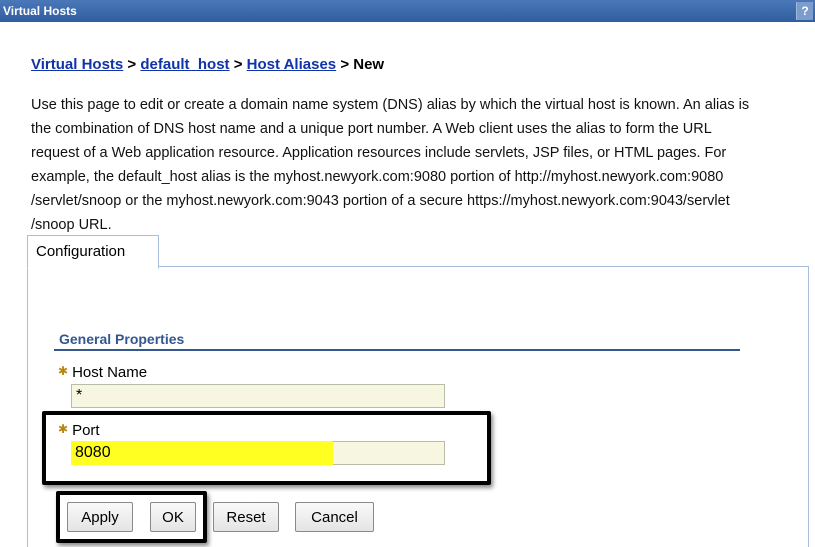 This screenshot has height=547, width=815. I want to click on section-divider, so click(397, 350).